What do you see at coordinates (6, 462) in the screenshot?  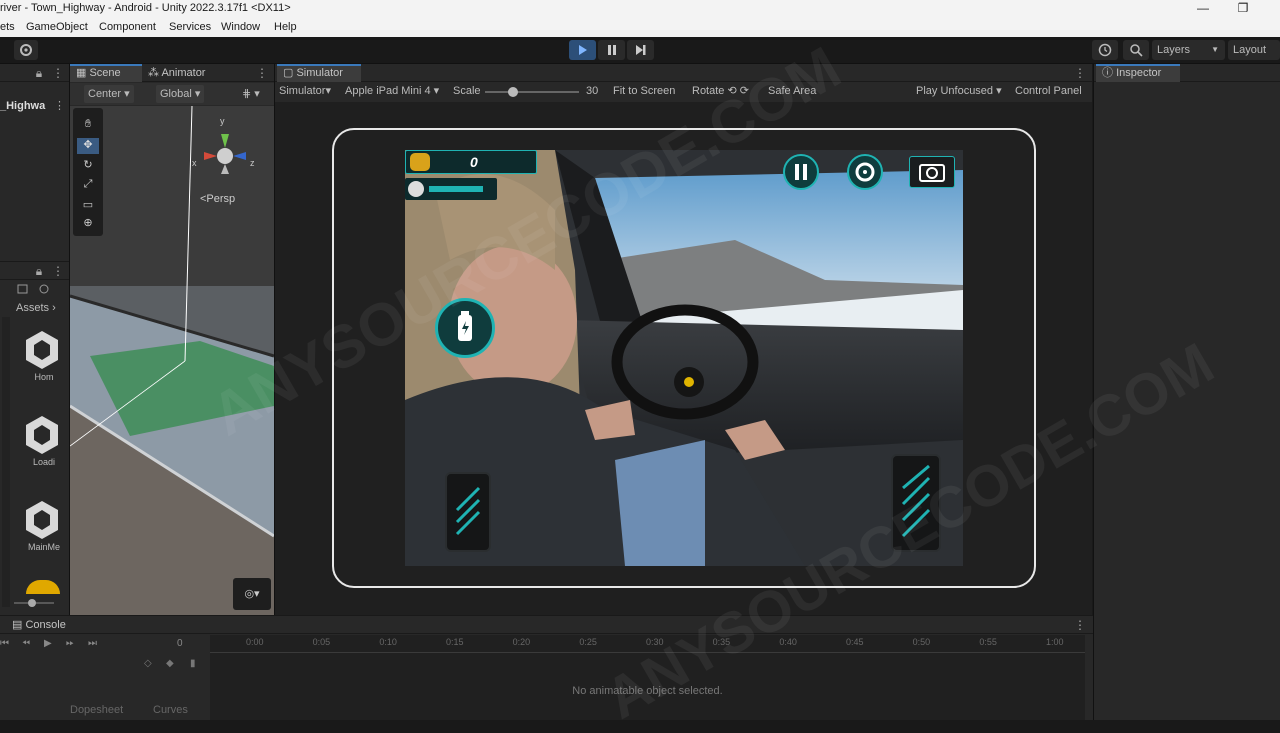 I see `project-scrollbar` at bounding box center [6, 462].